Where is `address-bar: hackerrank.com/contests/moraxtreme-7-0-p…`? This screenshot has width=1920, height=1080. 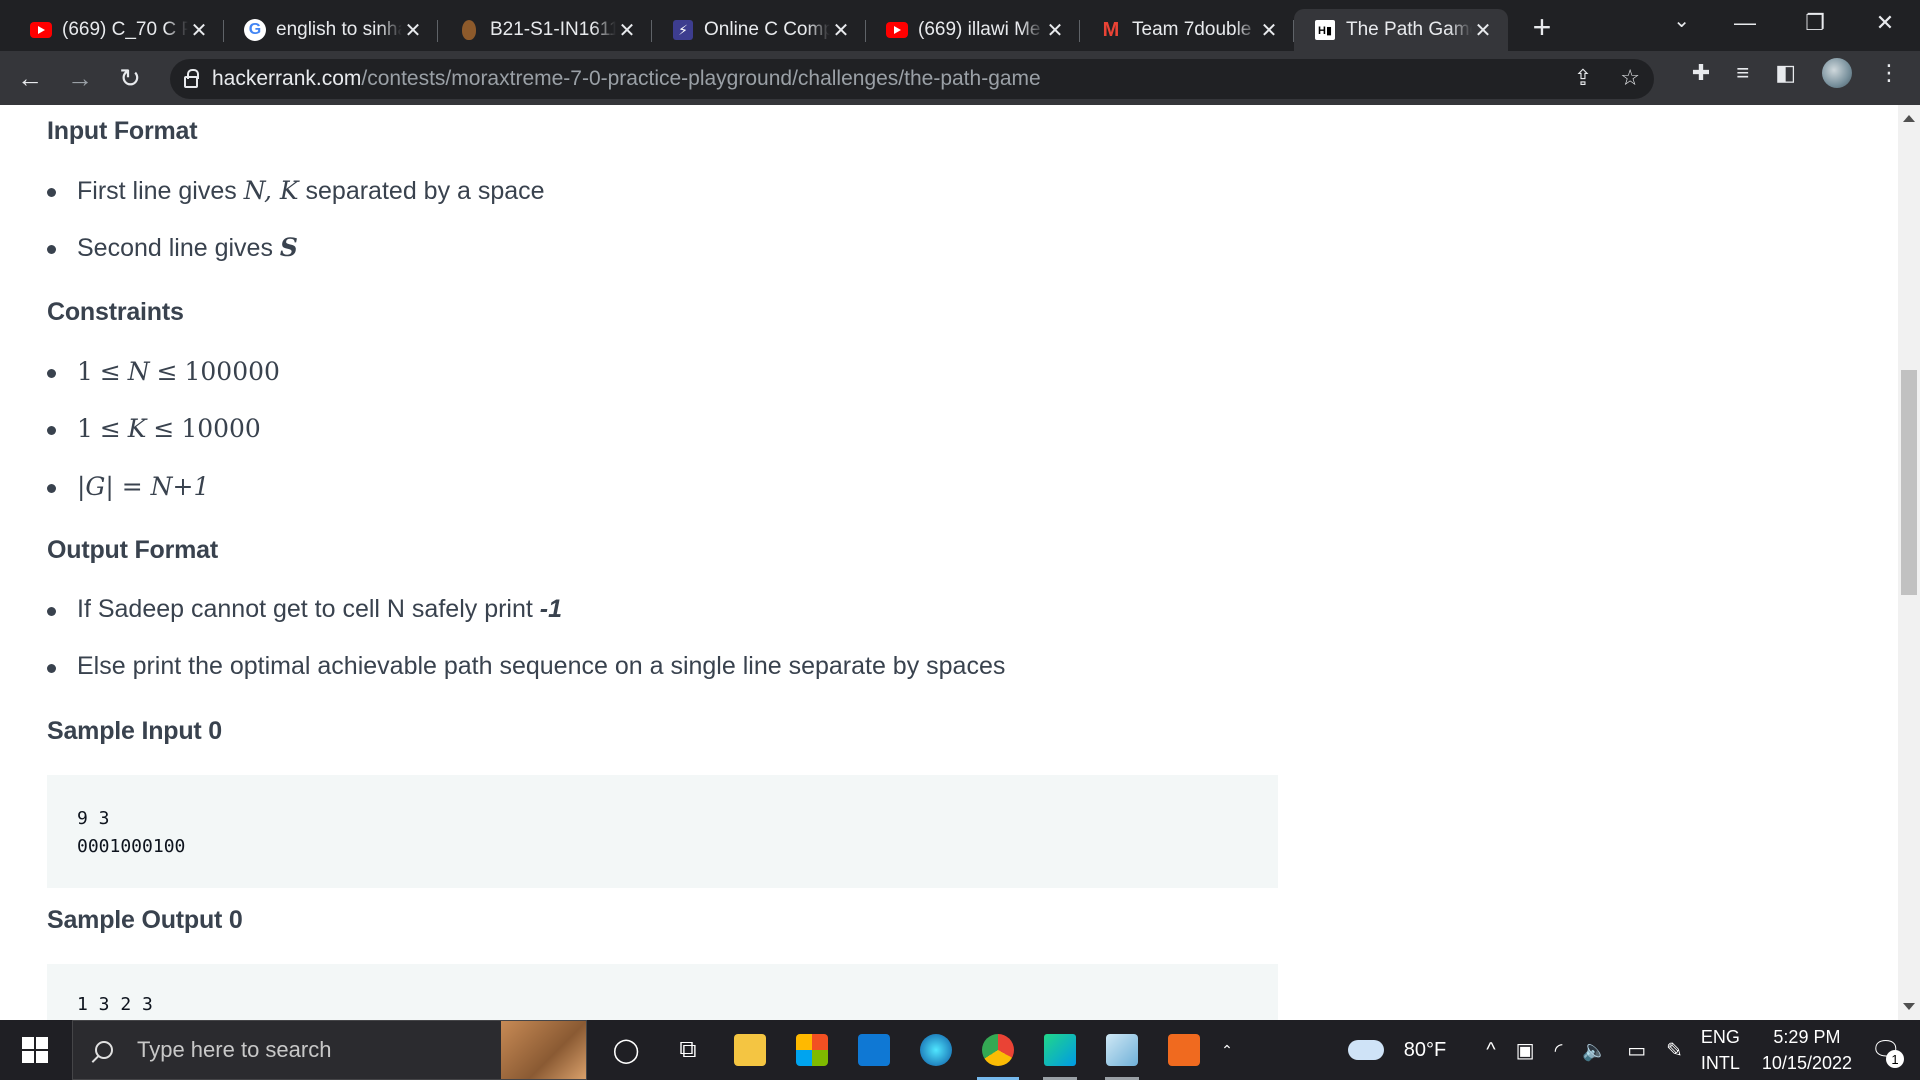
address-bar: hackerrank.com/contests/moraxtreme-7-0-p… is located at coordinates (912, 79).